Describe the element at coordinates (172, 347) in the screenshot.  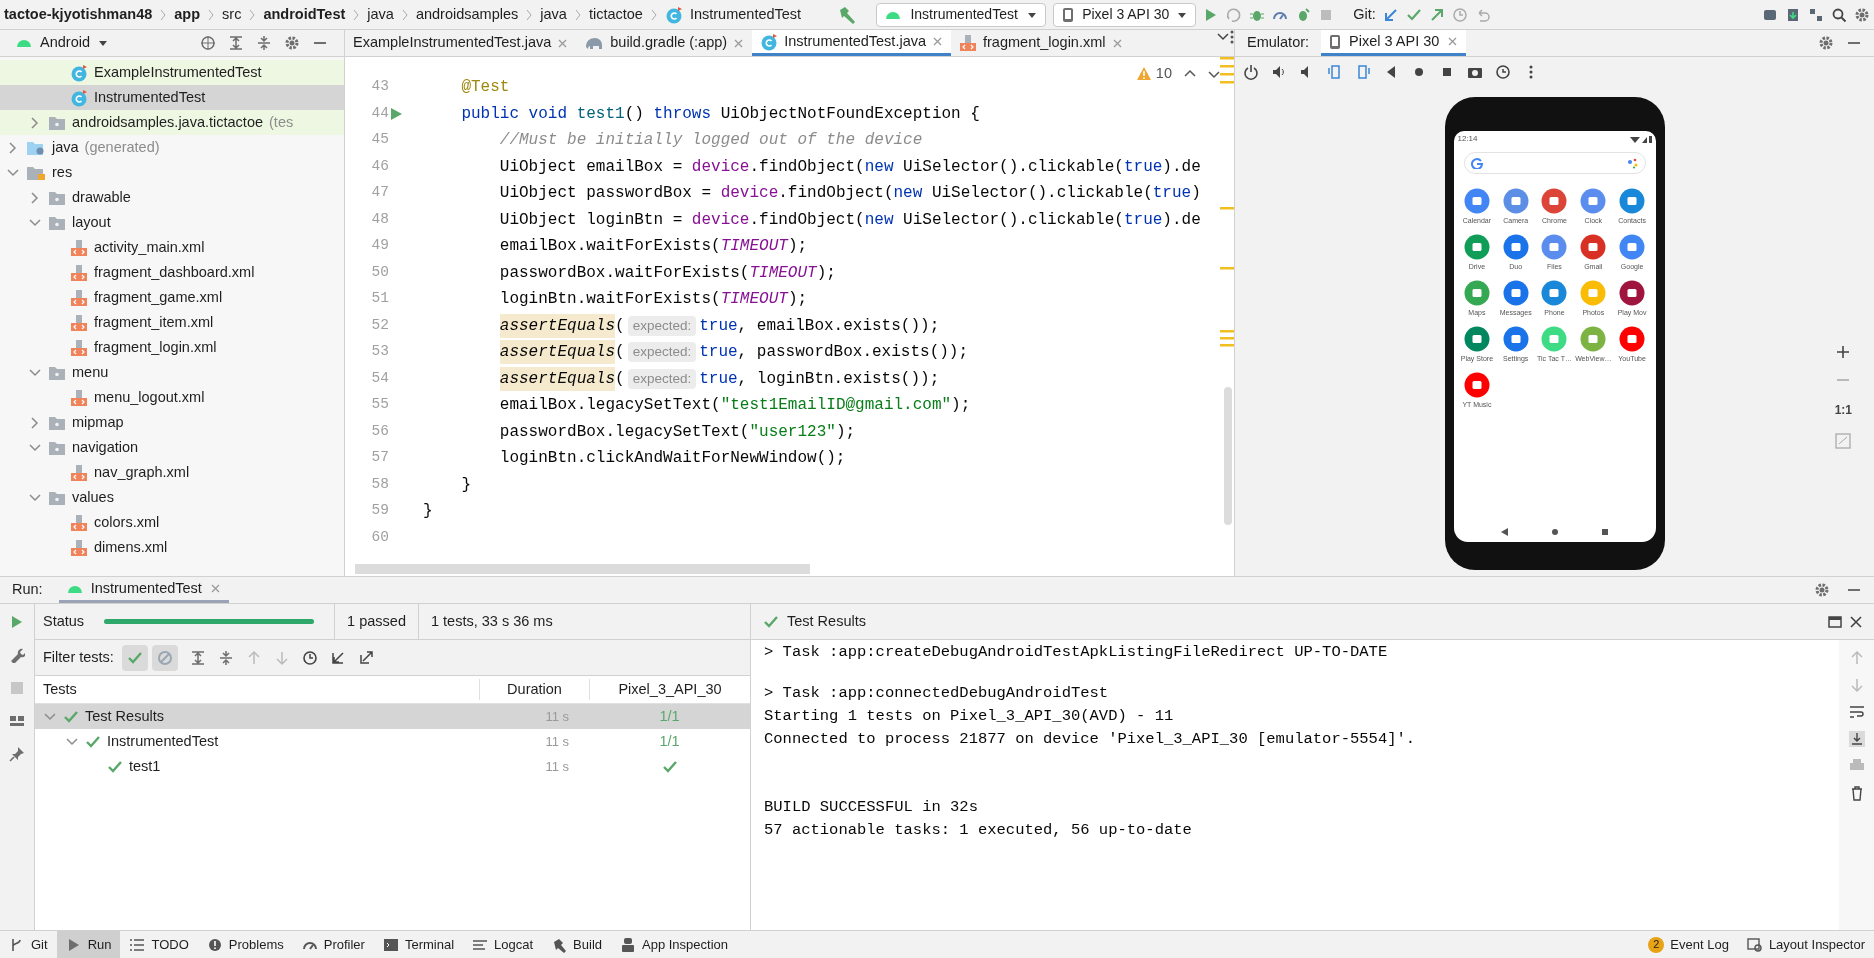
I see `tree-item: fragment_login.xml` at that location.